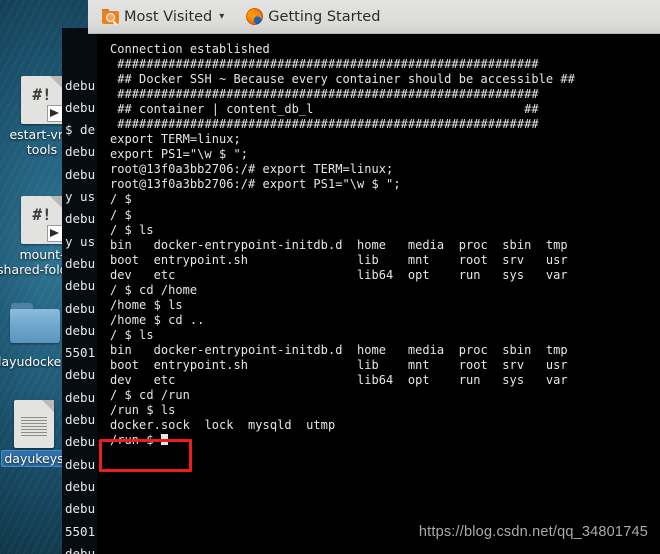  I want to click on terminal-line: /run $ ls, so click(143, 410).